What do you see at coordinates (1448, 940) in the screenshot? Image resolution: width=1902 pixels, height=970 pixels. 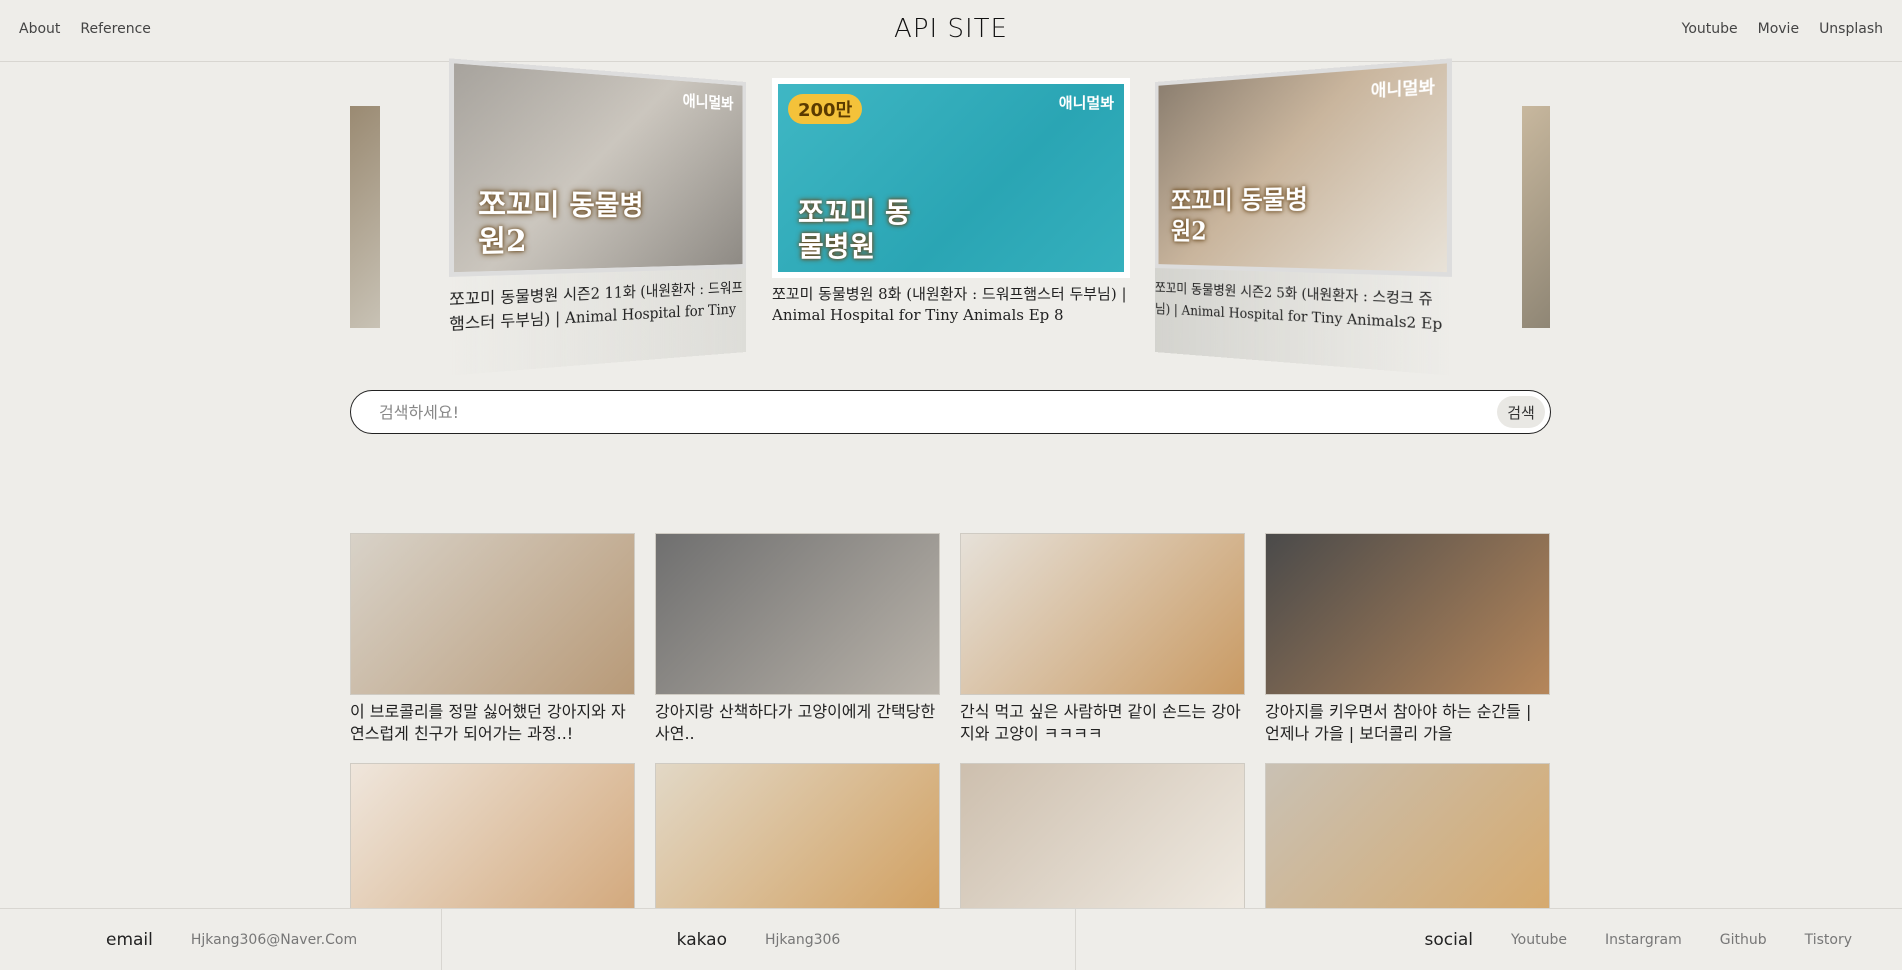 I see `social-label: social` at bounding box center [1448, 940].